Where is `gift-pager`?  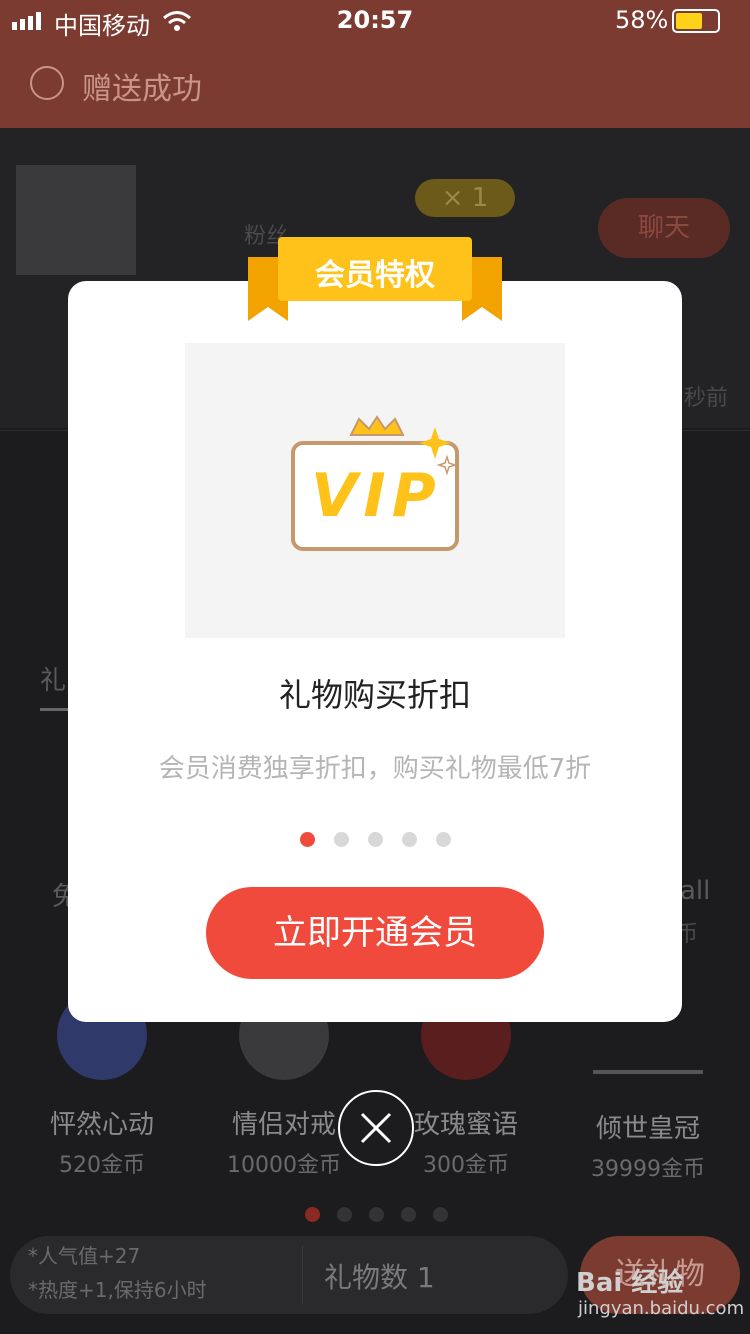
gift-pager is located at coordinates (380, 1214).